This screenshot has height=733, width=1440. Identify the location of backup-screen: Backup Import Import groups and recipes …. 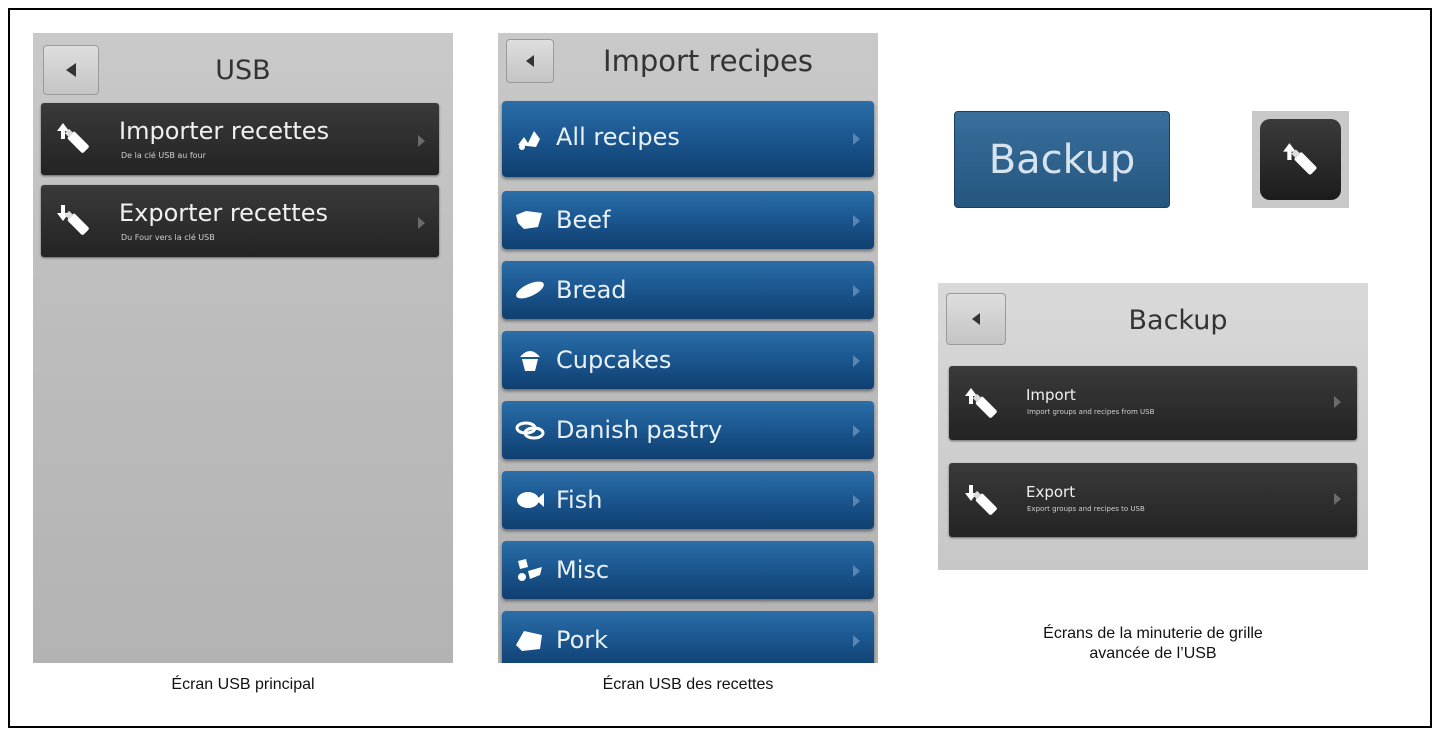
(1153, 426).